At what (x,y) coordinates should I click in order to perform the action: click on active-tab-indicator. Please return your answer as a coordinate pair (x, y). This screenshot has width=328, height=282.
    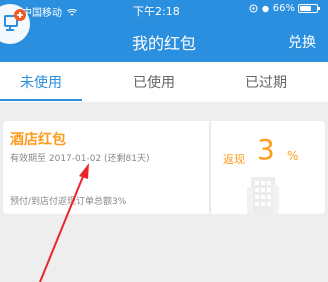
    Looking at the image, I should click on (41, 100).